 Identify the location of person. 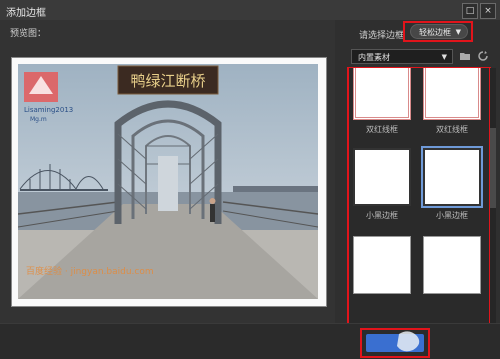
(212, 213).